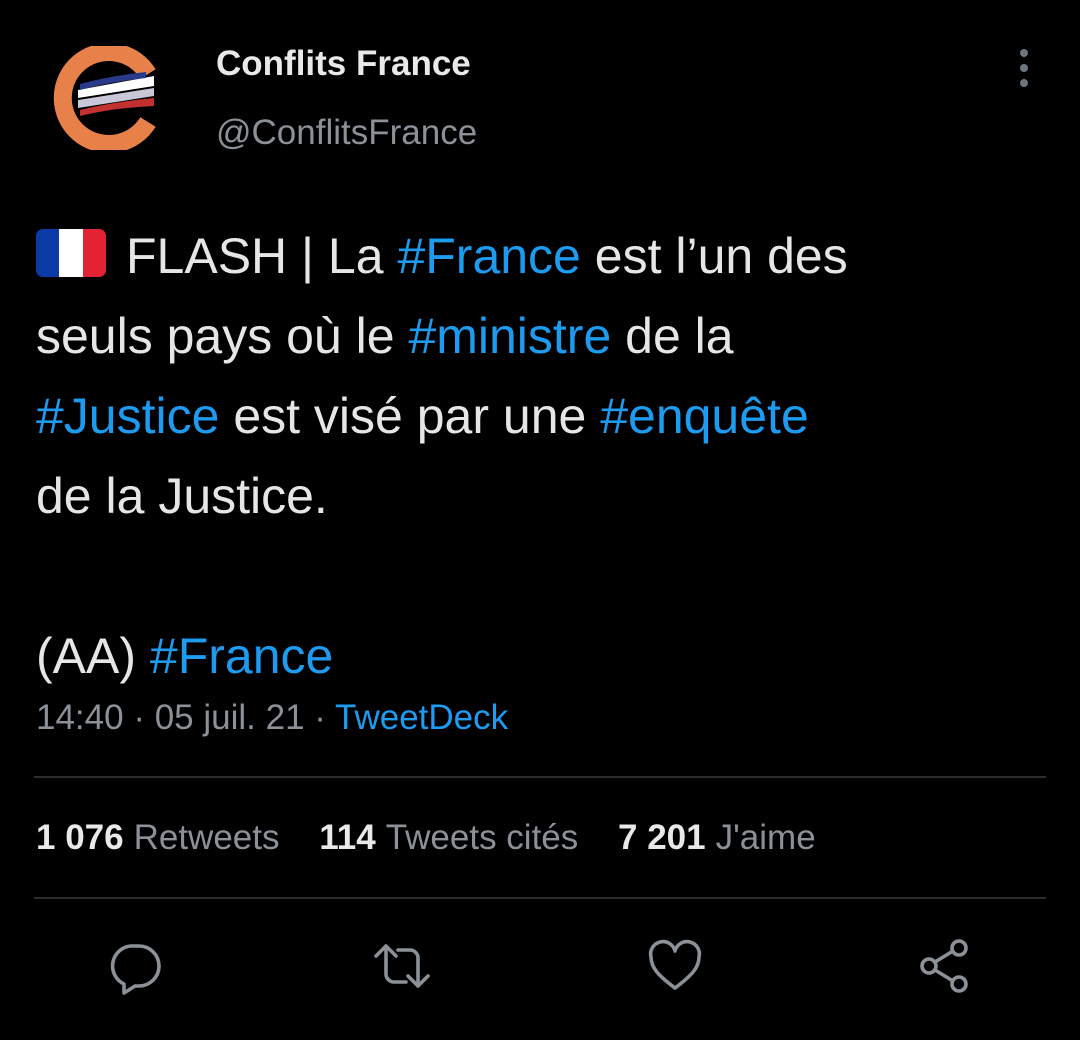 The width and height of the screenshot is (1080, 1040). I want to click on tweet-time: 14:40, so click(80, 717).